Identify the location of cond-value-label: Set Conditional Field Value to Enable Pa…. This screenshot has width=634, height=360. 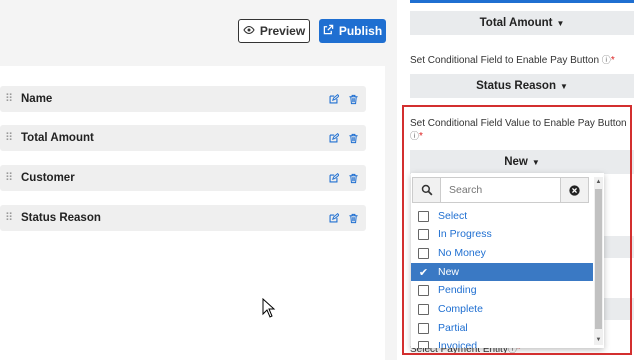
(518, 130).